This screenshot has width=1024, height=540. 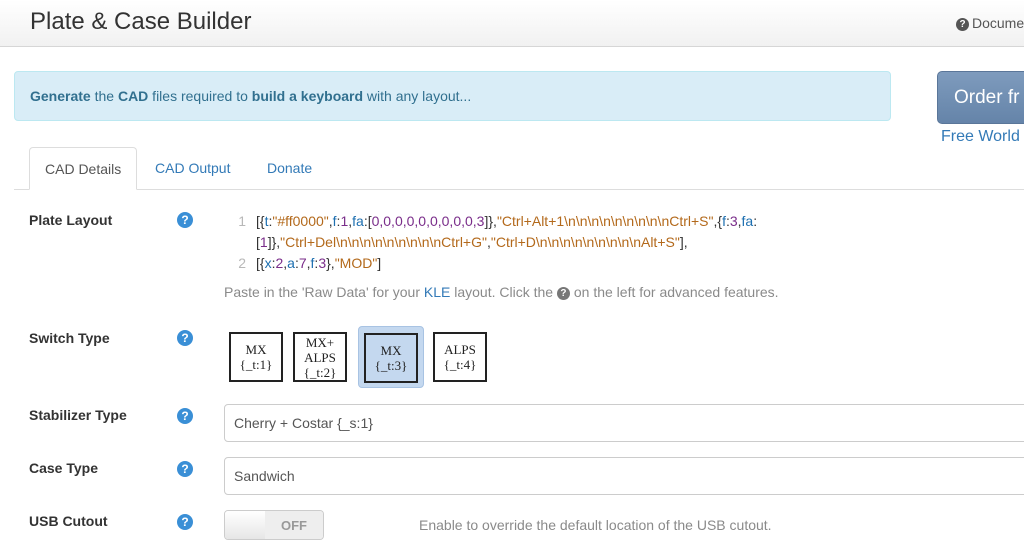 What do you see at coordinates (78, 415) in the screenshot?
I see `stabilizer-type-label: Stabilizer Type` at bounding box center [78, 415].